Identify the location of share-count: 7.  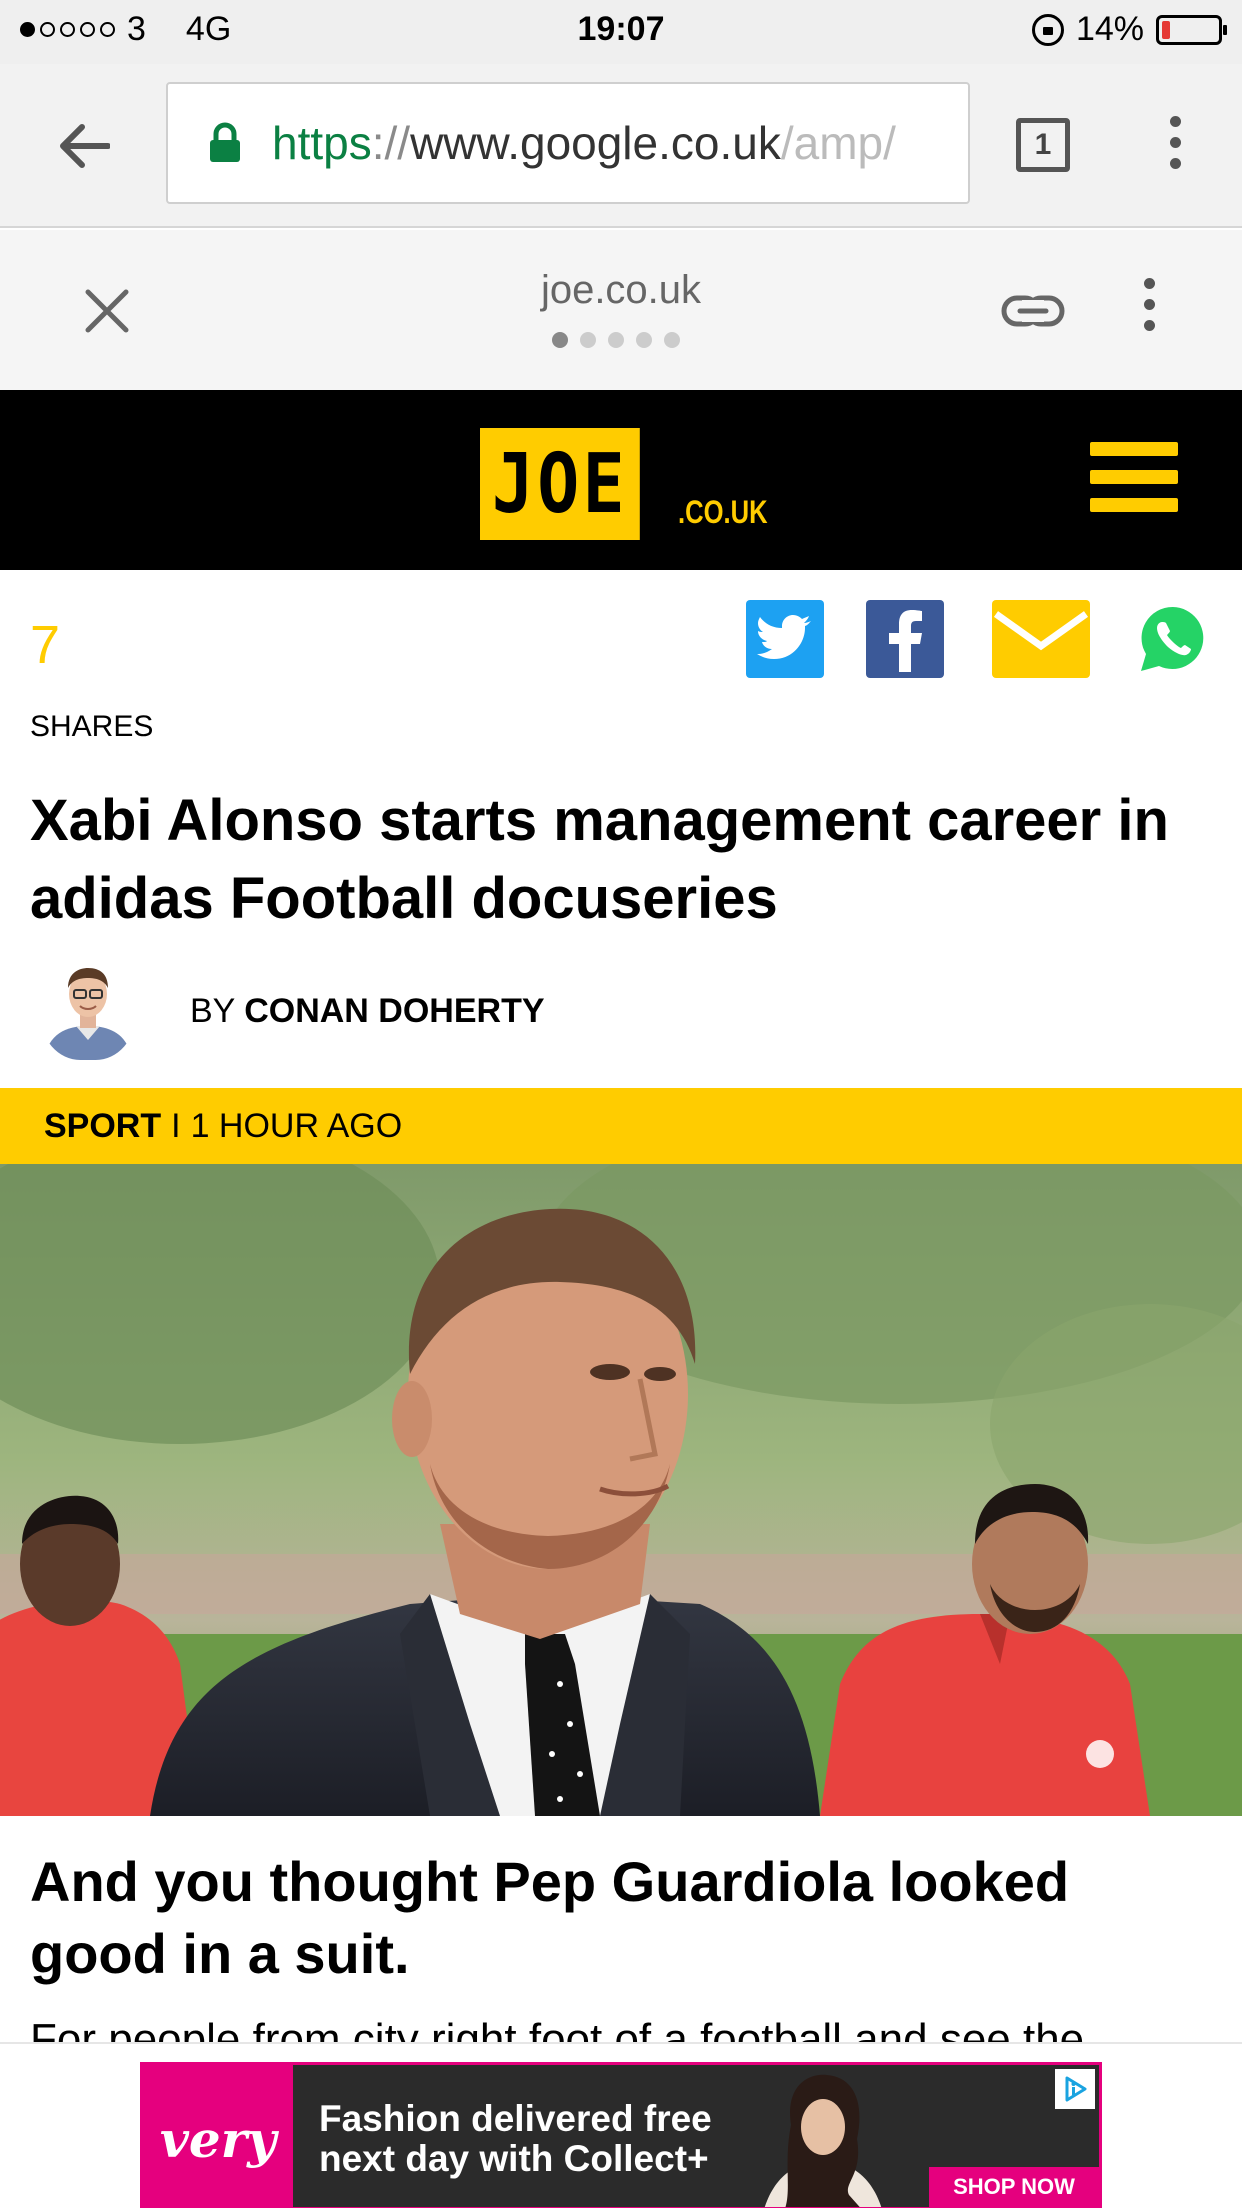
(45, 645).